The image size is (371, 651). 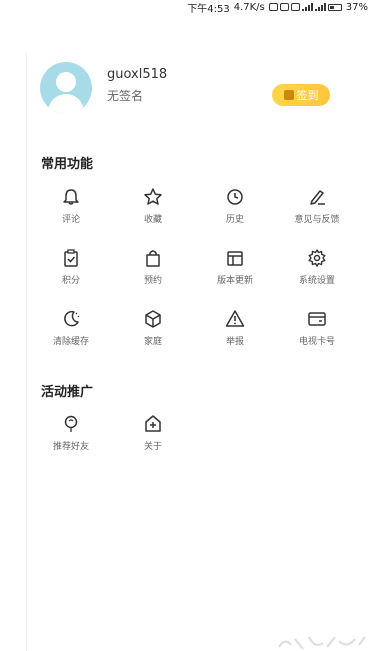 I want to click on menu-item-cube: 家庭, so click(x=153, y=331).